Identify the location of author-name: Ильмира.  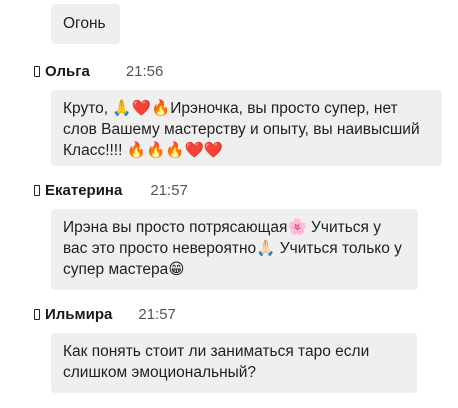
(78, 314).